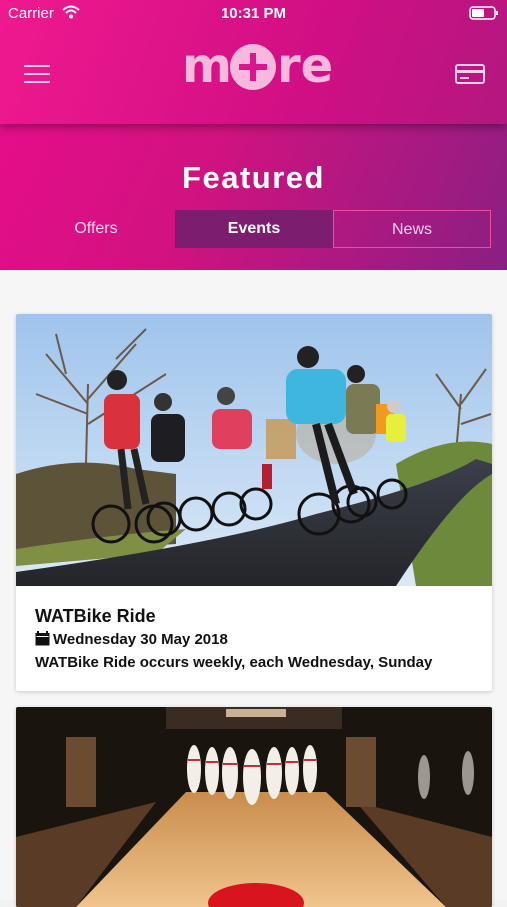 This screenshot has height=907, width=507. I want to click on tab-offers: Offers, so click(96, 229).